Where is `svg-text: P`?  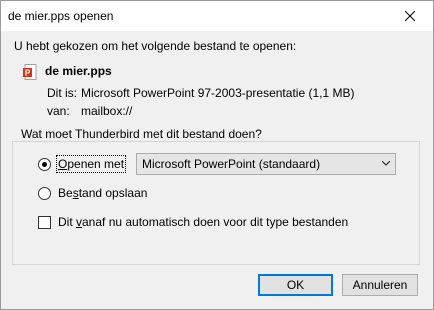
svg-text: P is located at coordinates (28, 73).